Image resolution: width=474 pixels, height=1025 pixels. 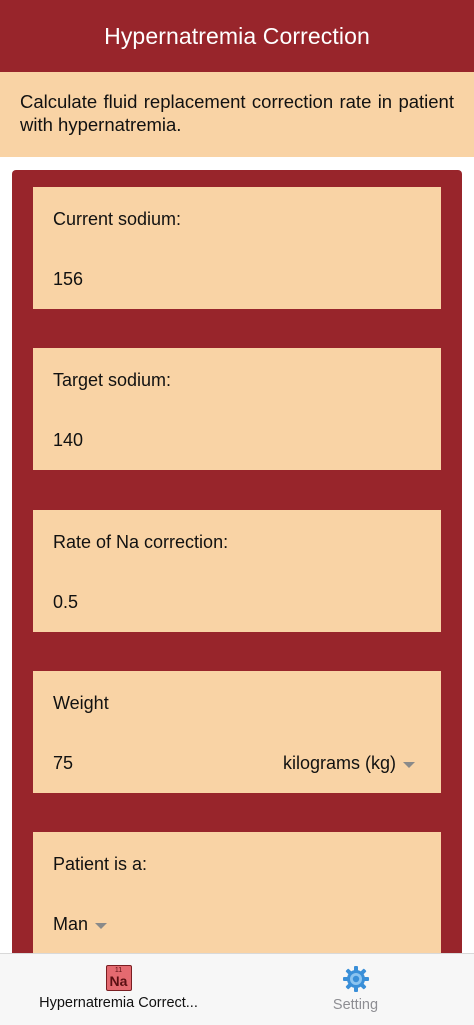 I want to click on rate-correction-label: Rate of Na correction:, so click(x=141, y=542).